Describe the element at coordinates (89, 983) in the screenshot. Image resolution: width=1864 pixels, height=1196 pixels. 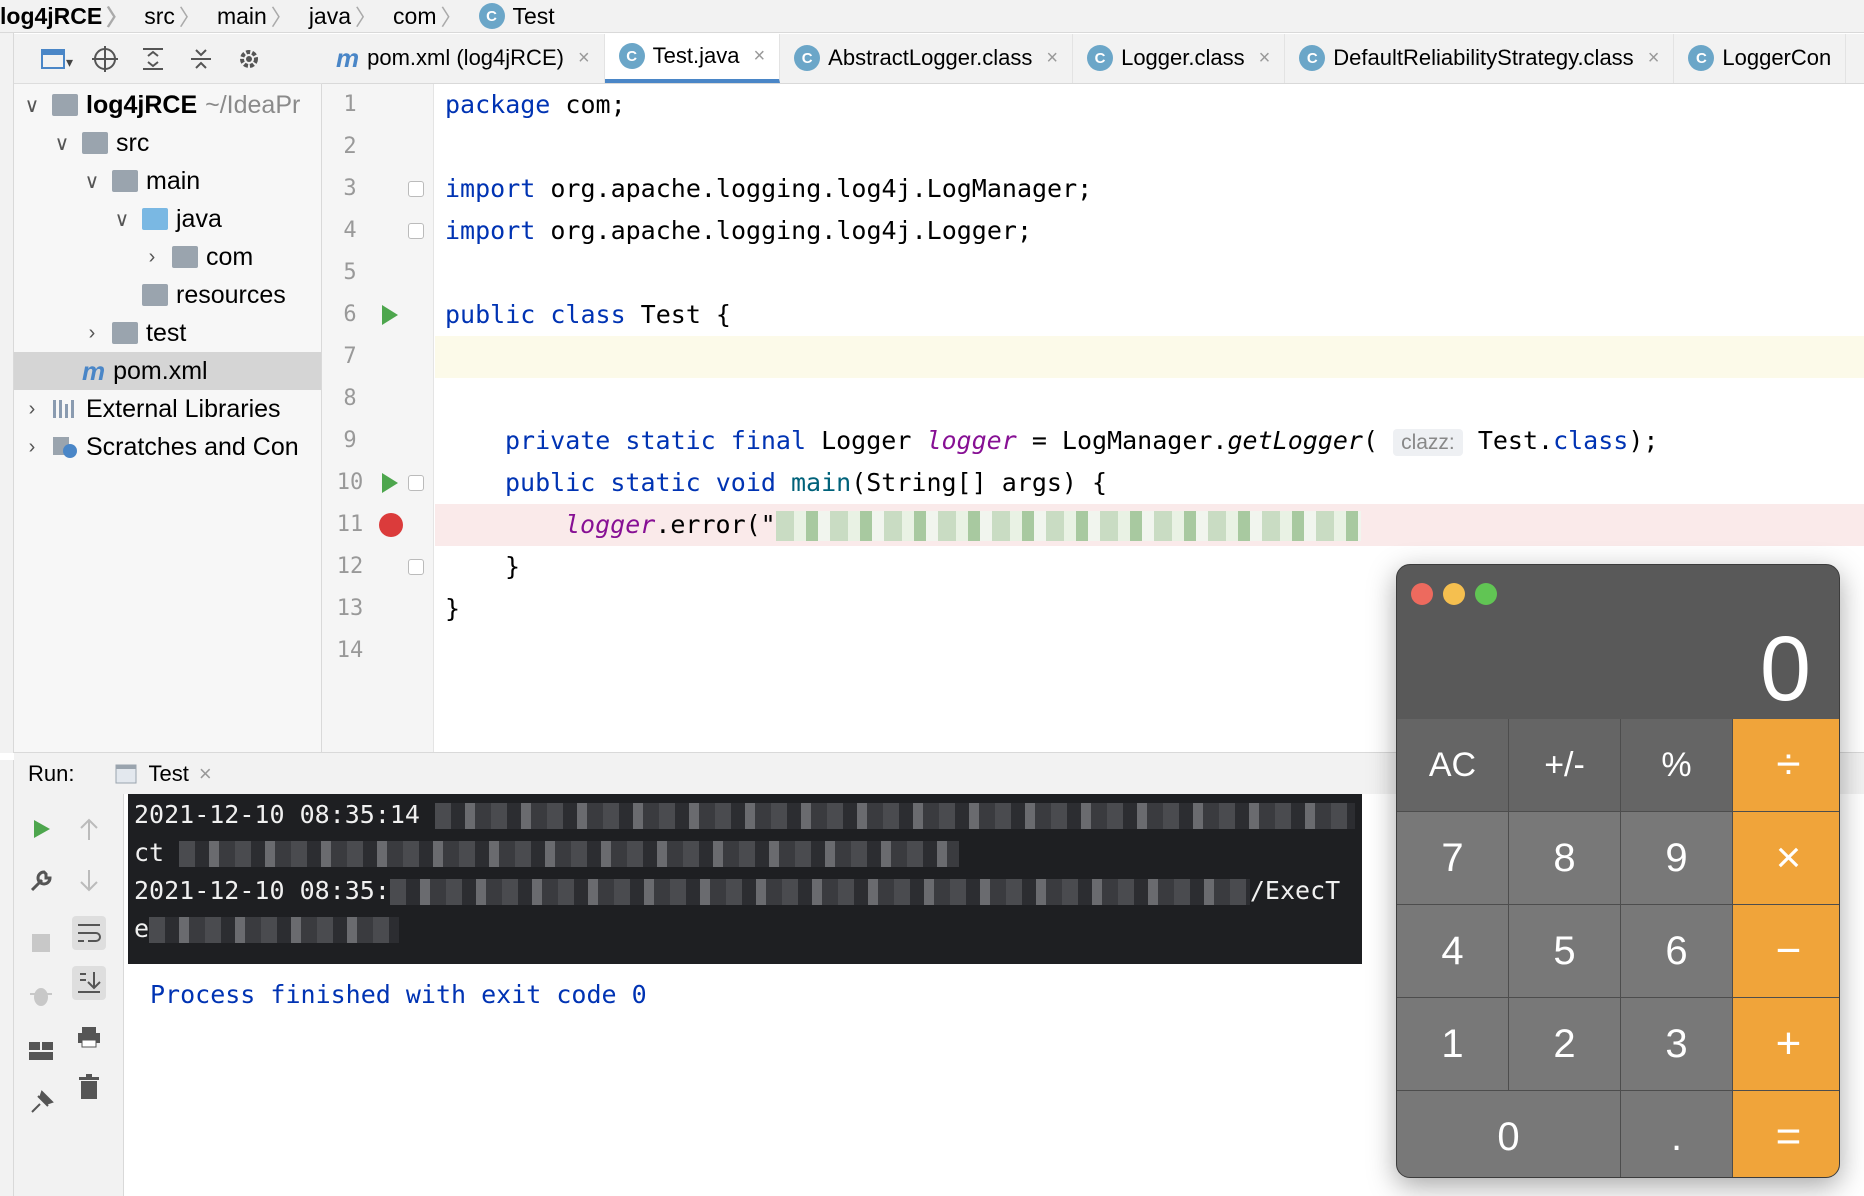
I see `scroll-to-end-button` at that location.